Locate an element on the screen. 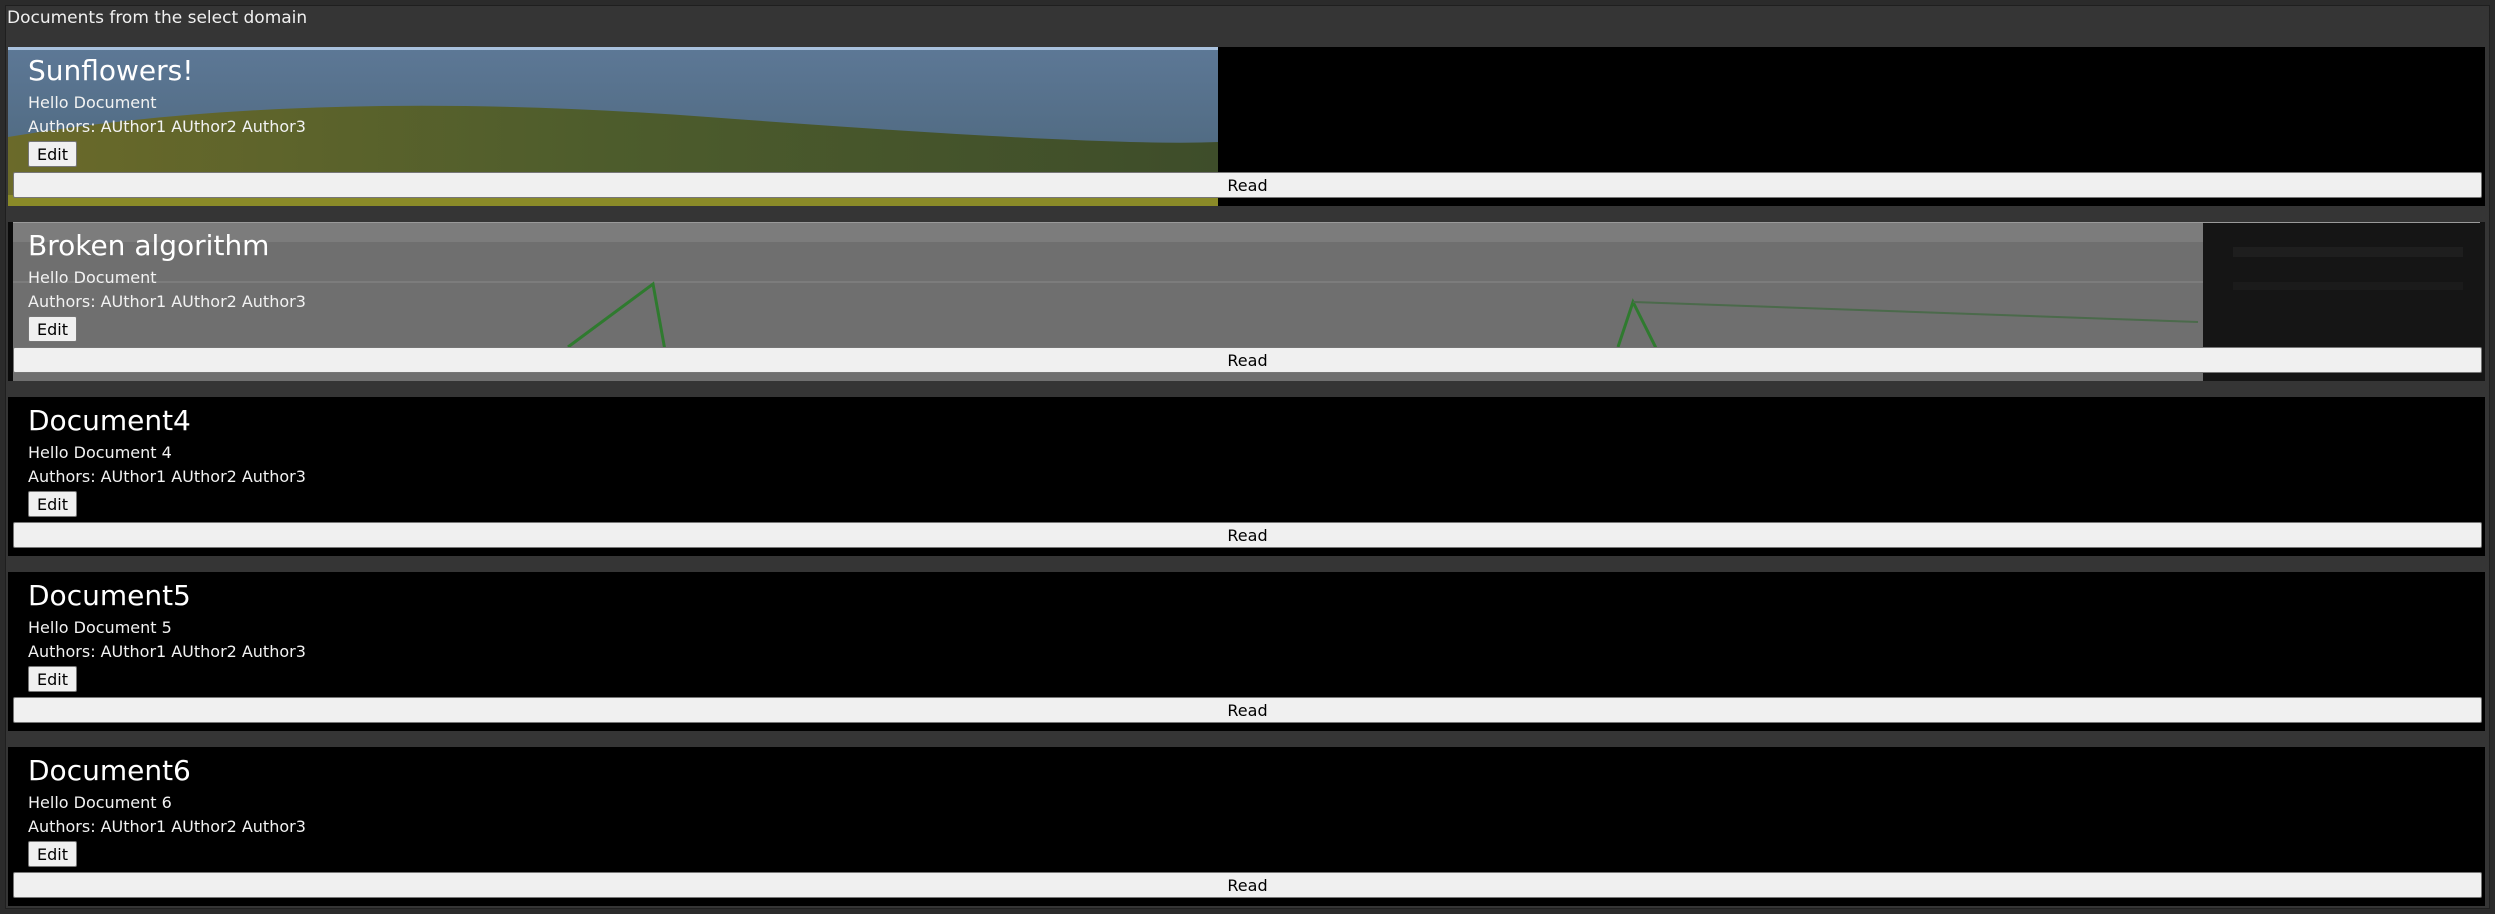 The image size is (2495, 914). document-title: Broken algorithm is located at coordinates (149, 245).